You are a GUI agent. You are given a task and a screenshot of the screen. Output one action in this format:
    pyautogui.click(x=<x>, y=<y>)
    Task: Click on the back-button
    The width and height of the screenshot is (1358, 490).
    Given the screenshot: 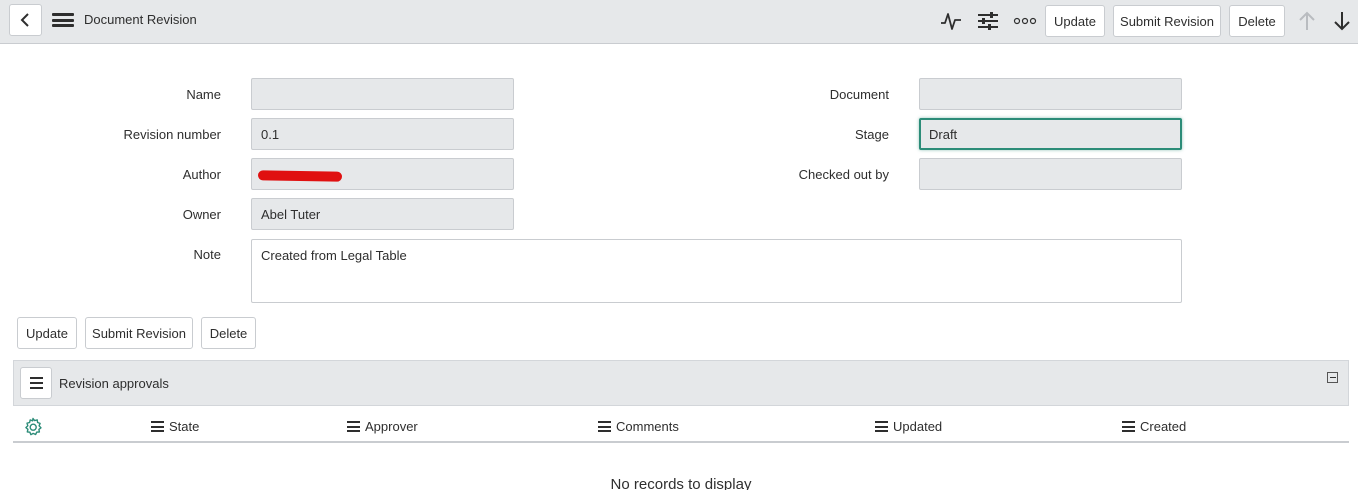 What is the action you would take?
    pyautogui.click(x=25, y=20)
    